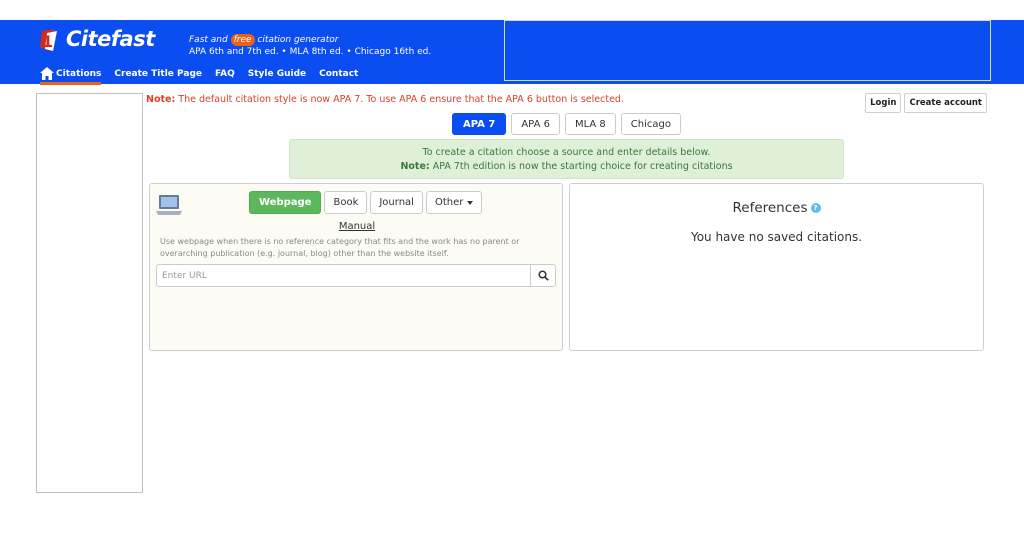 Image resolution: width=1024 pixels, height=536 pixels. What do you see at coordinates (161, 99) in the screenshot?
I see `note-prefix: Note:` at bounding box center [161, 99].